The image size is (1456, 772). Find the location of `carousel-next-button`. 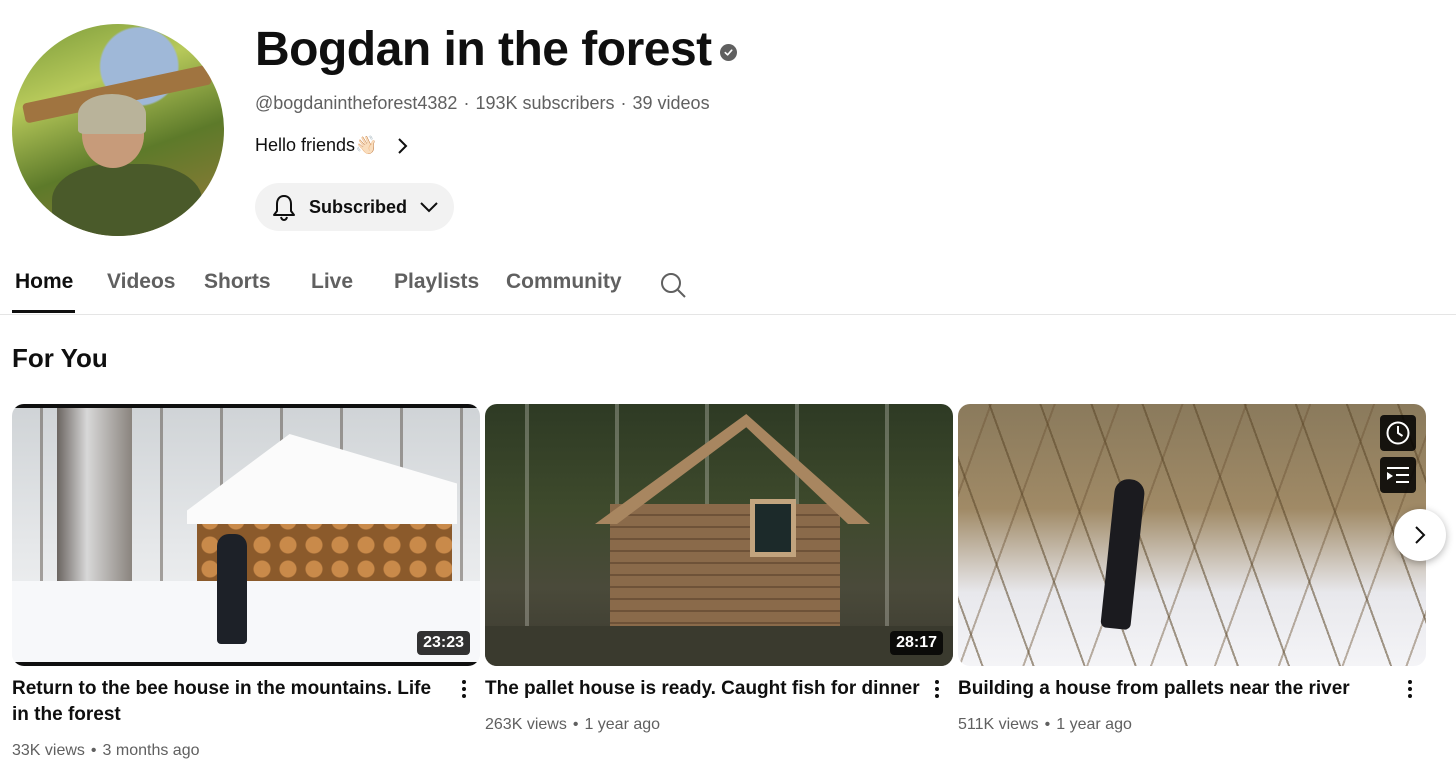

carousel-next-button is located at coordinates (1420, 535).